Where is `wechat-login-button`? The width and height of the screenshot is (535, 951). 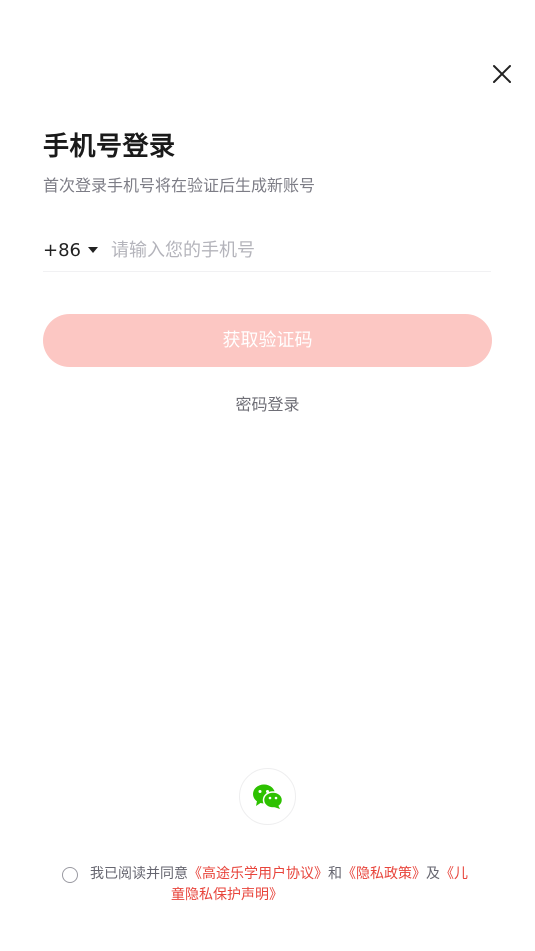
wechat-login-button is located at coordinates (267, 796).